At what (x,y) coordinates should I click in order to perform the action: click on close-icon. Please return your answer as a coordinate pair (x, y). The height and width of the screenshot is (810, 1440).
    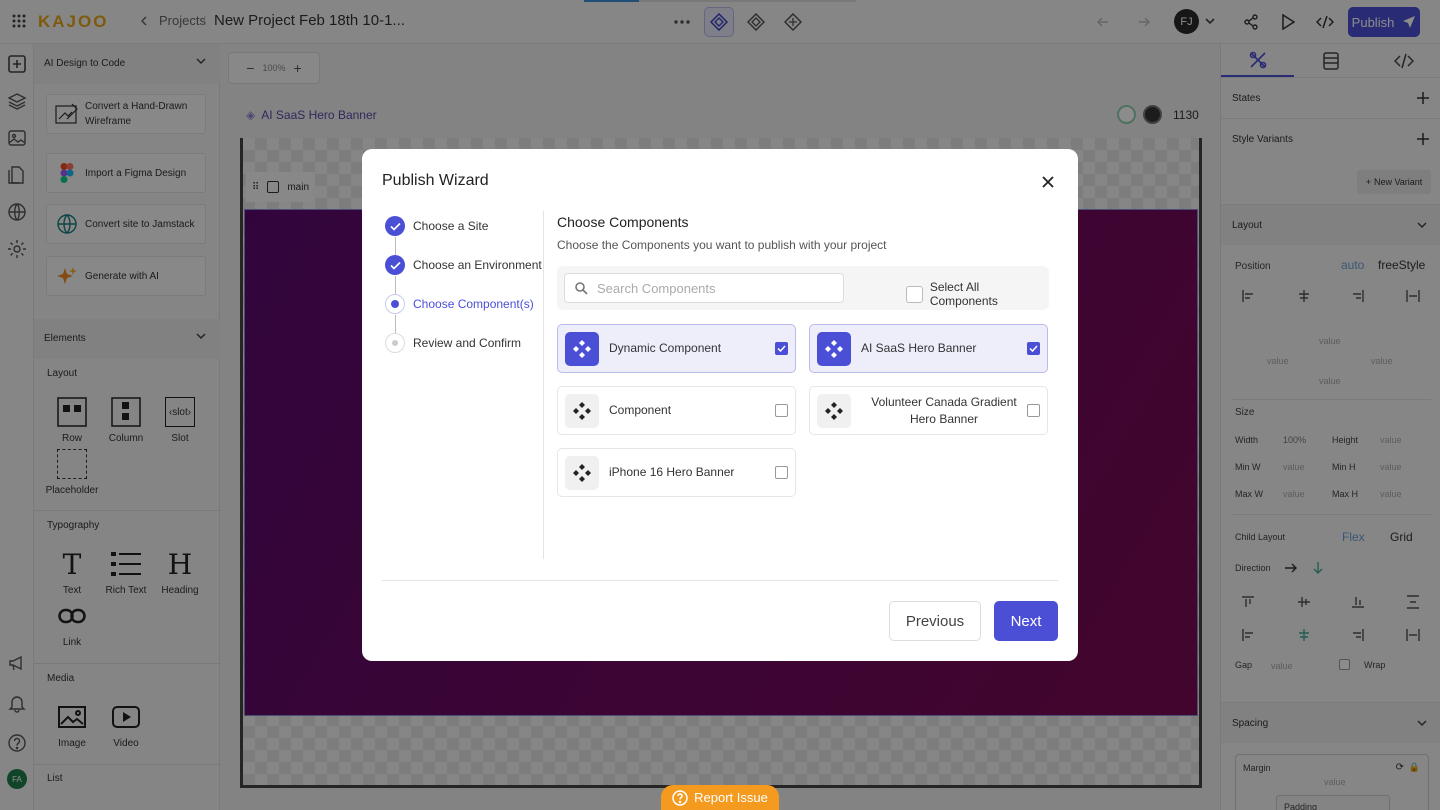
    Looking at the image, I should click on (1048, 182).